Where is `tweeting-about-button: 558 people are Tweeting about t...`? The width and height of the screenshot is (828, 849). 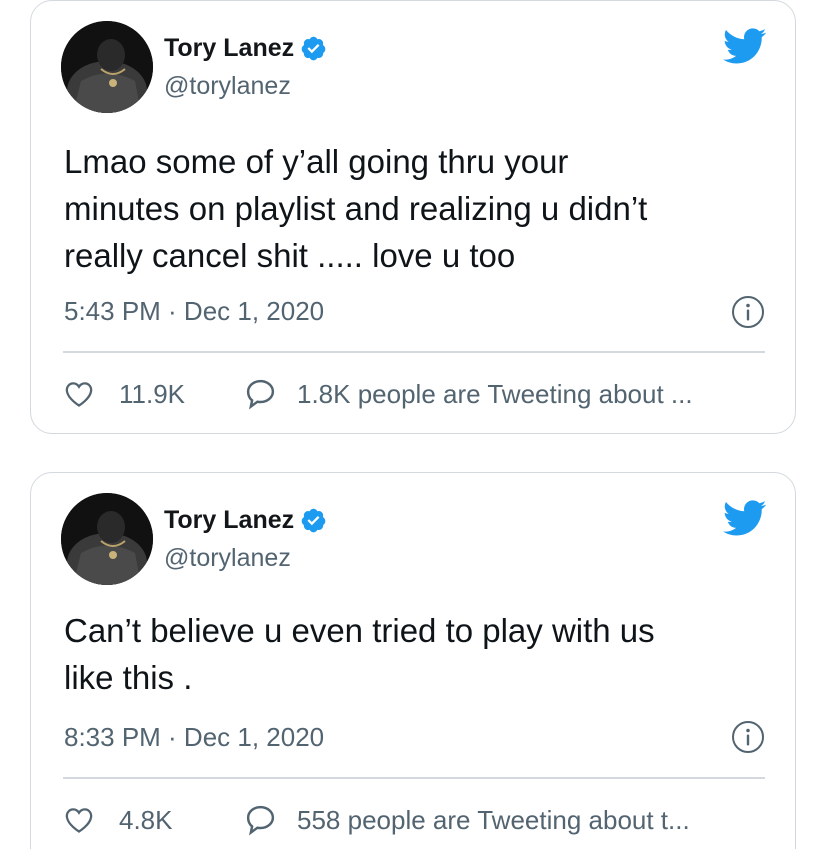 tweeting-about-button: 558 people are Tweeting about t... is located at coordinates (467, 819).